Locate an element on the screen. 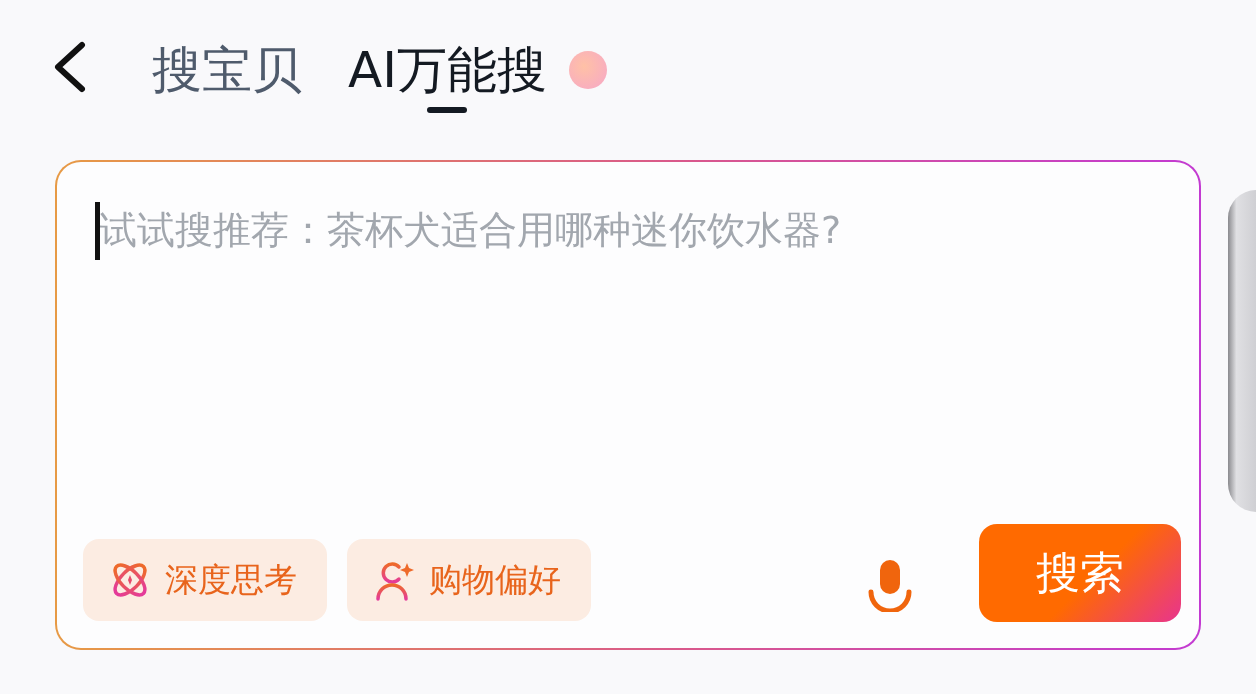  tab: AI万能搜 is located at coordinates (447, 70).